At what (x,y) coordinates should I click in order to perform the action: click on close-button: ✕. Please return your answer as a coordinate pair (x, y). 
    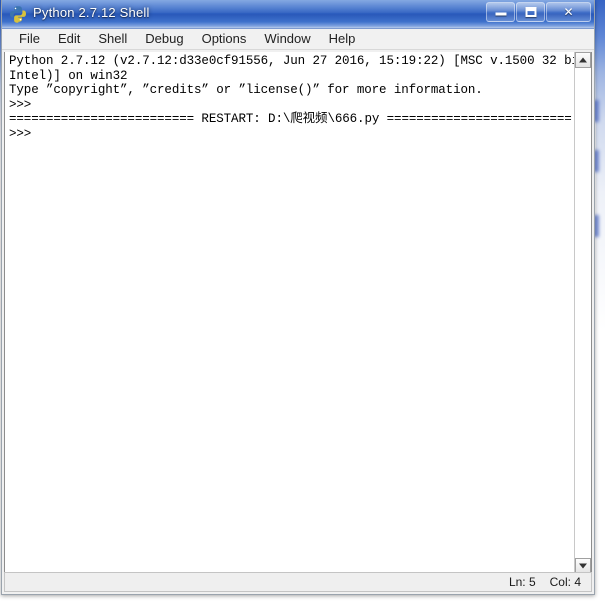
    Looking at the image, I should click on (568, 12).